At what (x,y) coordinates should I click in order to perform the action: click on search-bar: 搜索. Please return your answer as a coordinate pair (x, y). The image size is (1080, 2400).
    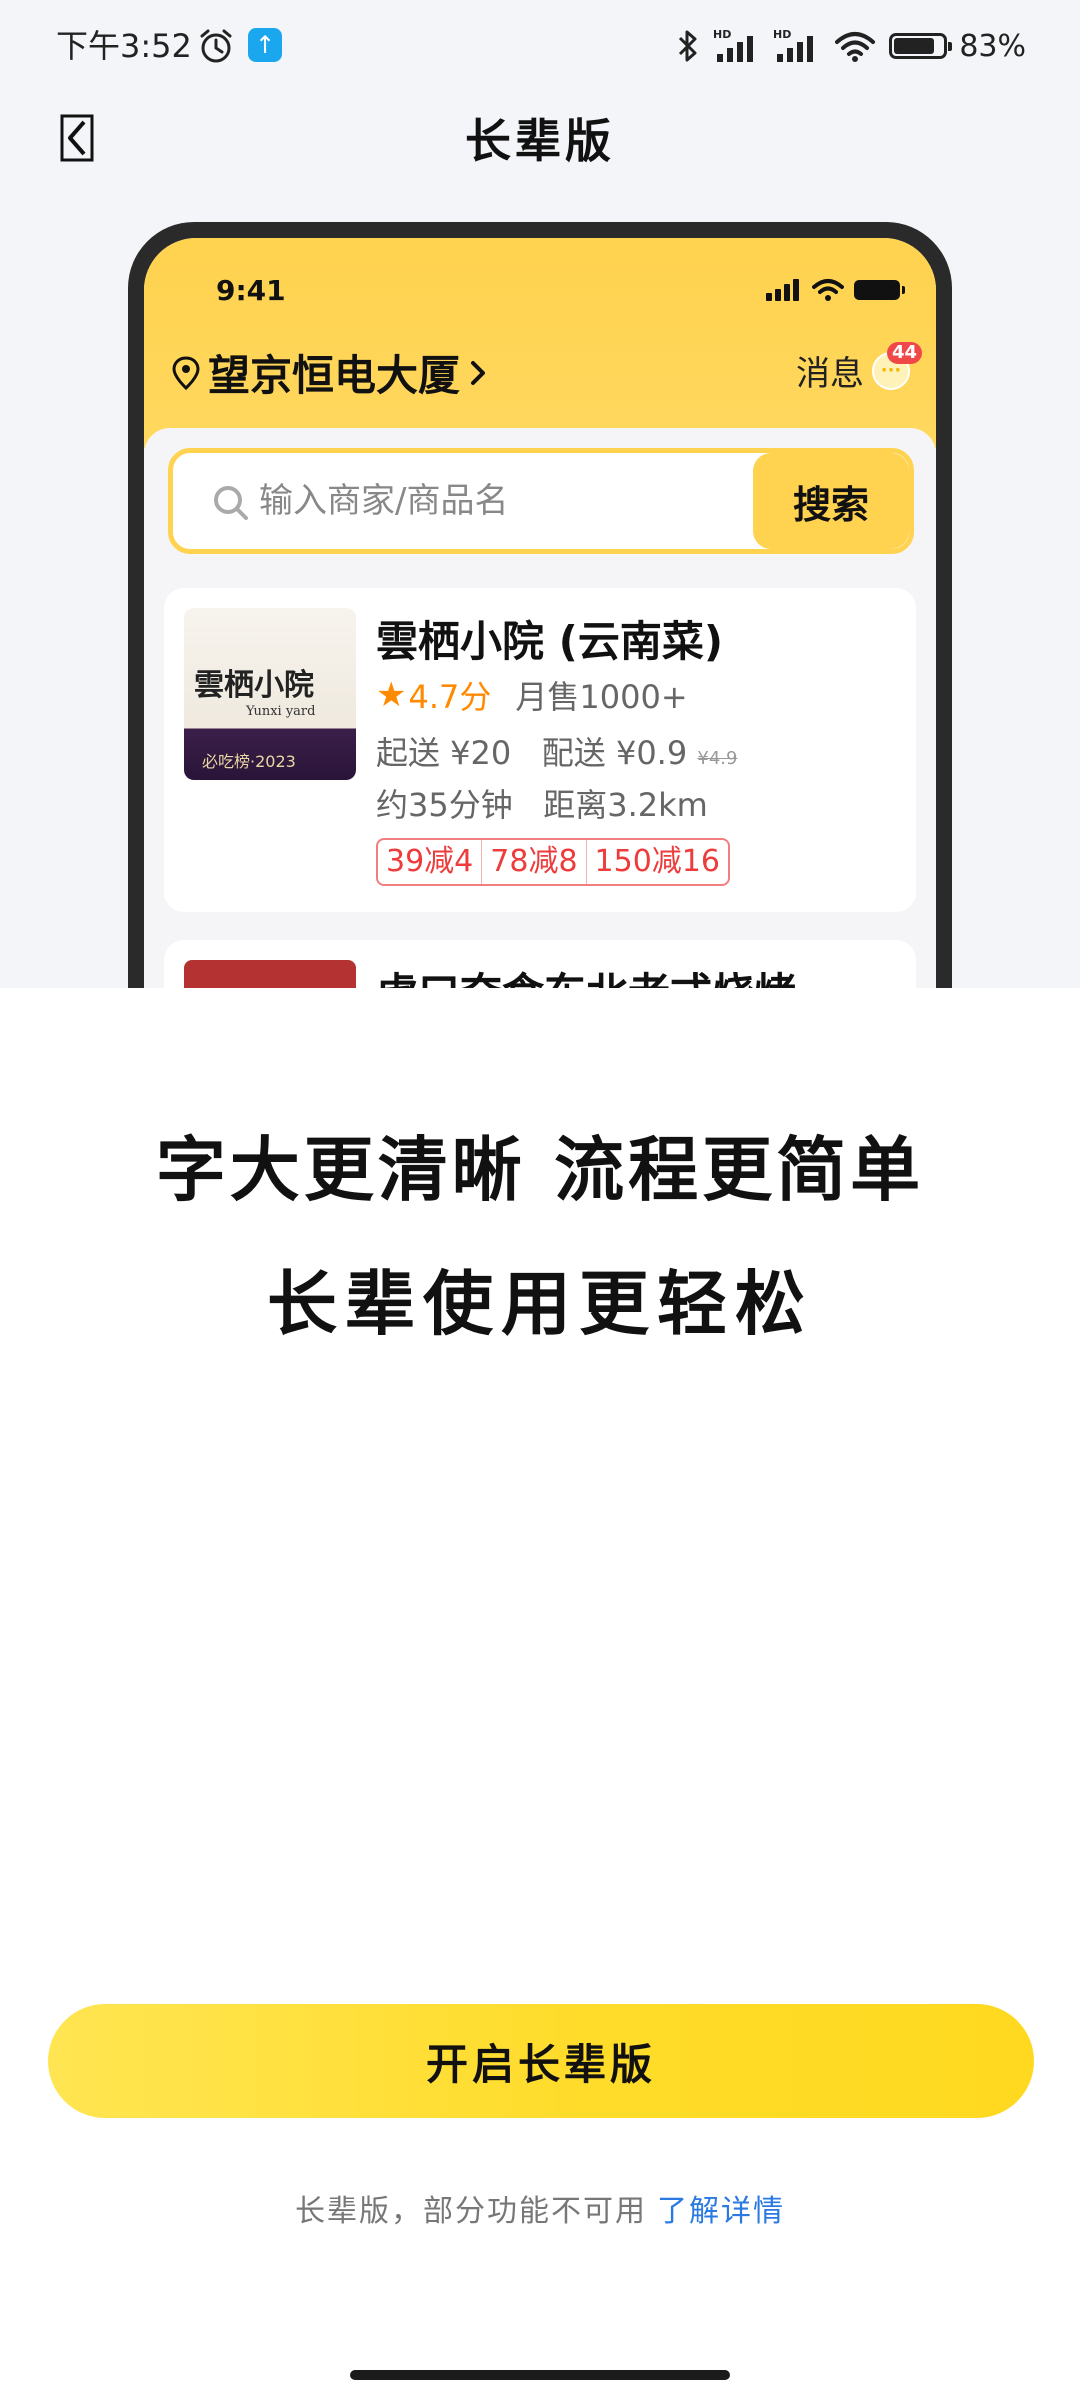
    Looking at the image, I should click on (541, 501).